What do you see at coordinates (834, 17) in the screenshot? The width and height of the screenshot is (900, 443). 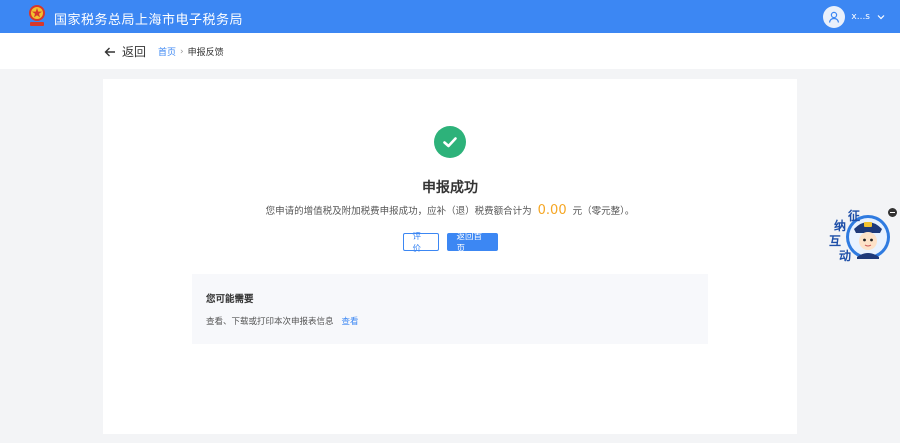 I see `user-avatar-icon` at bounding box center [834, 17].